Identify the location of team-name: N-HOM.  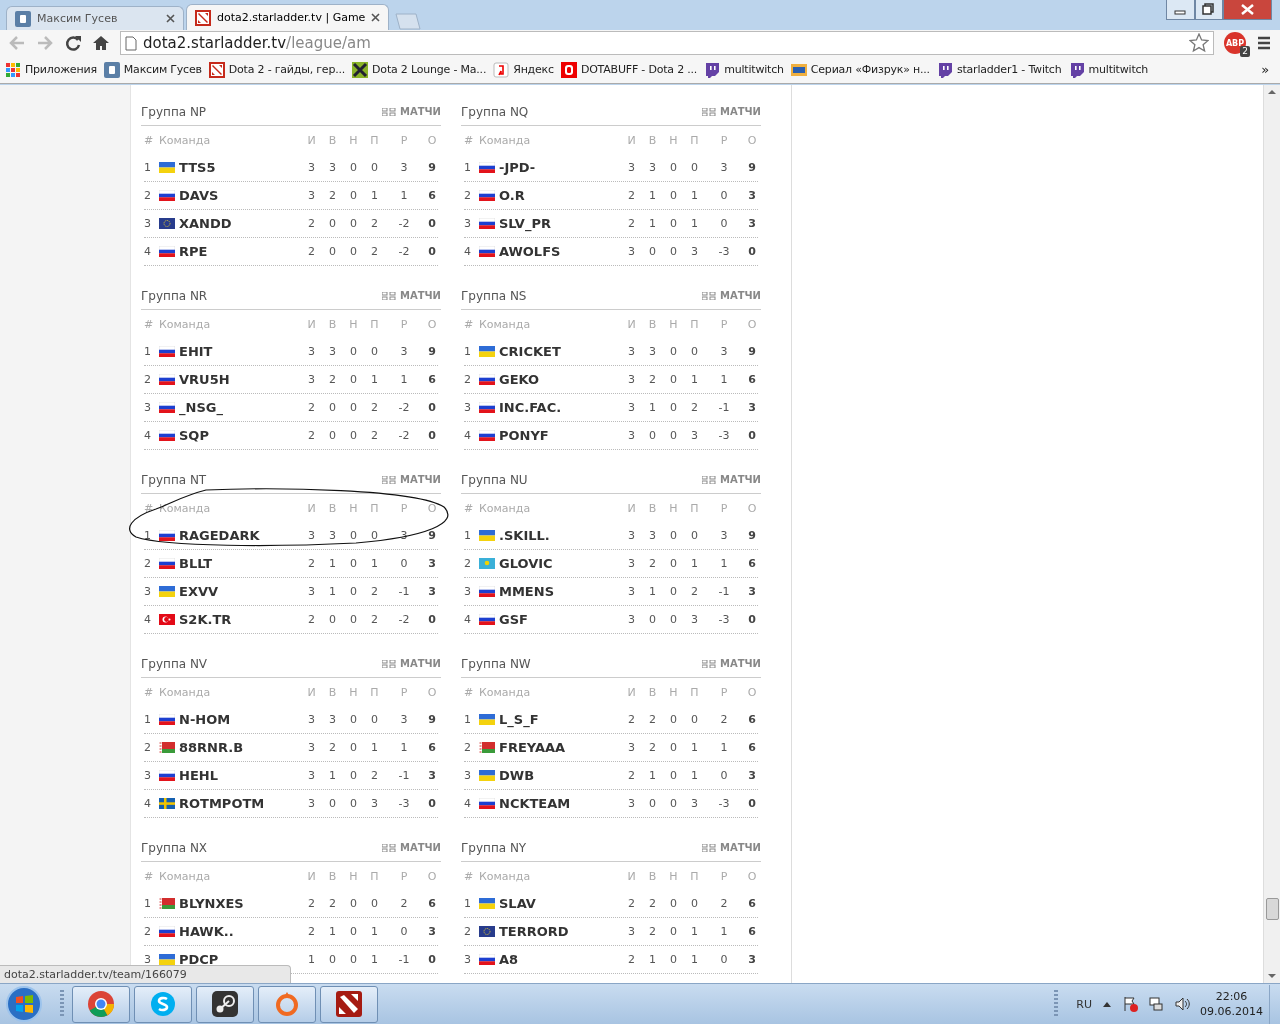
(205, 719).